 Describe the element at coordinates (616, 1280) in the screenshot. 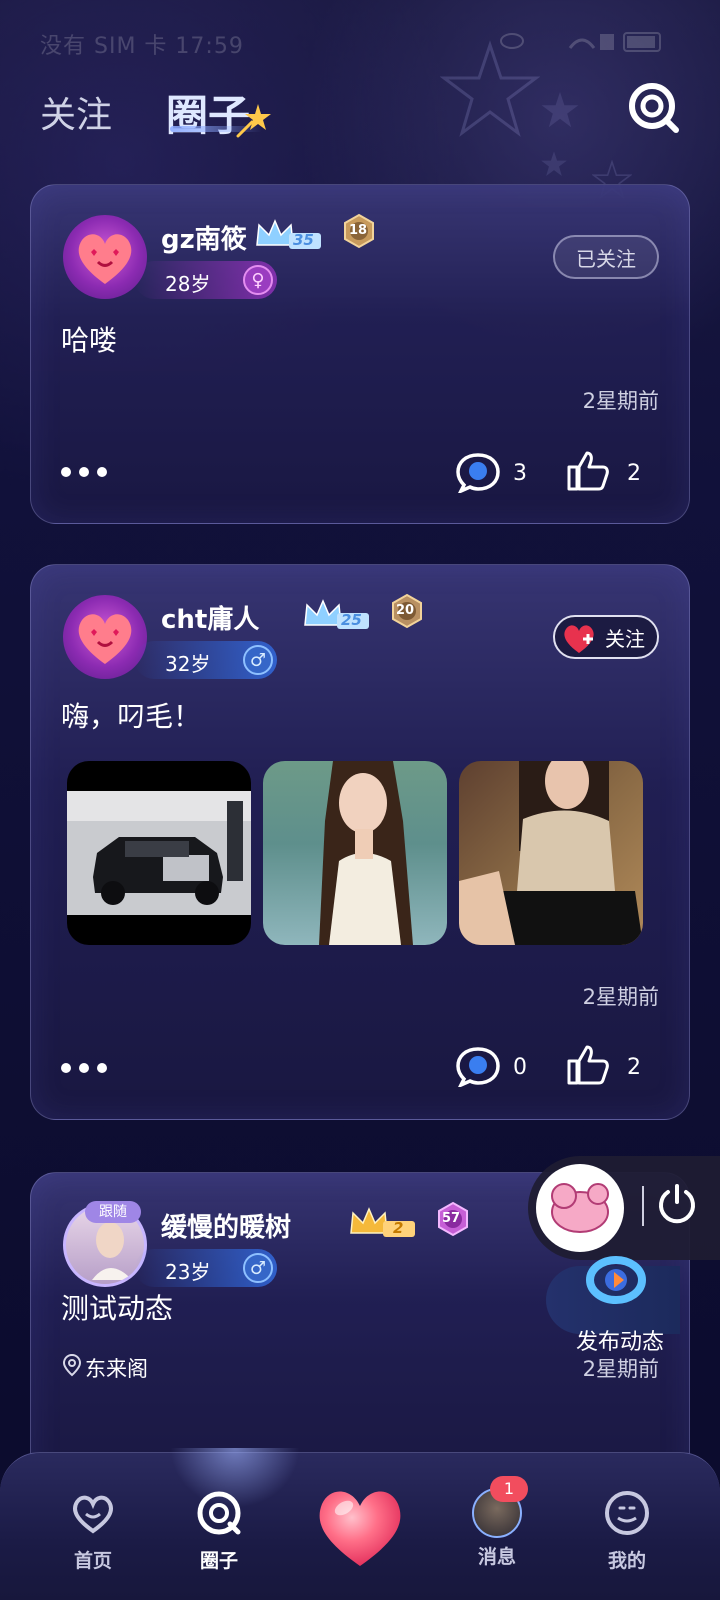

I see `publish-swirl-icon` at that location.